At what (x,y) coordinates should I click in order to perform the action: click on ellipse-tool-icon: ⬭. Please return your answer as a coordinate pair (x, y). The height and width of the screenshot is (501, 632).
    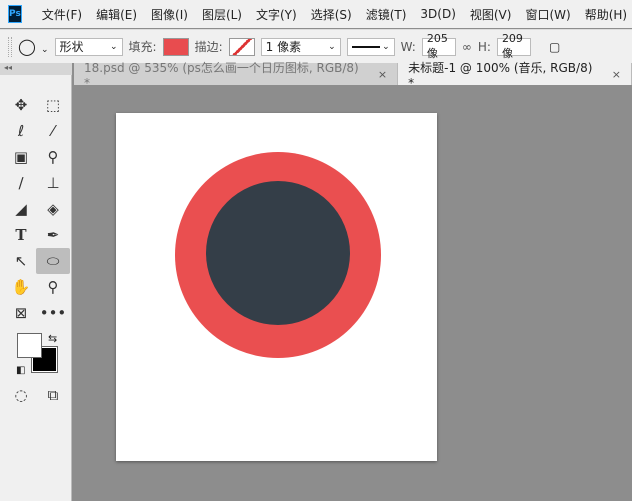
    Looking at the image, I should click on (53, 261).